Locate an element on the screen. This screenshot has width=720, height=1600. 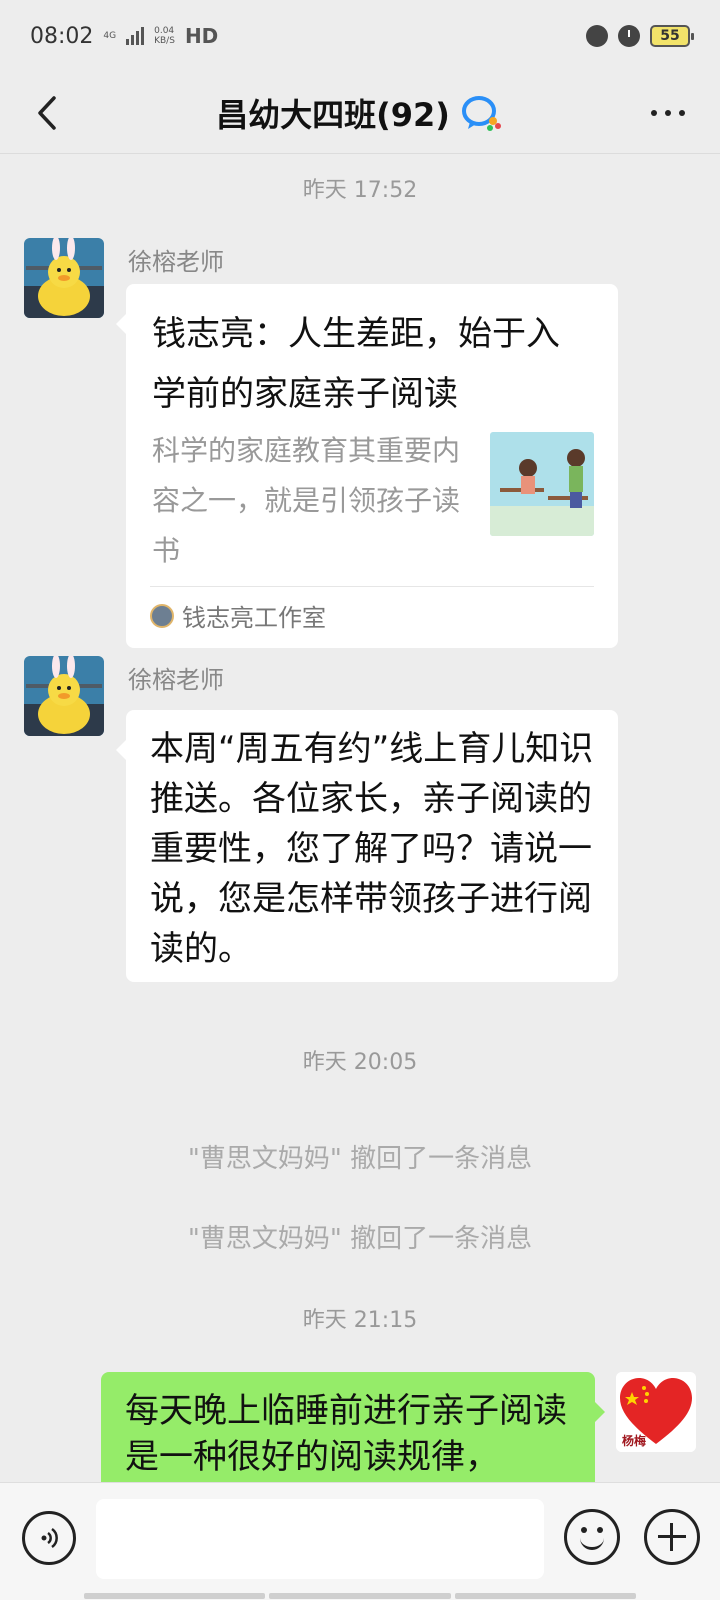
network-type: 4G is located at coordinates (109, 36).